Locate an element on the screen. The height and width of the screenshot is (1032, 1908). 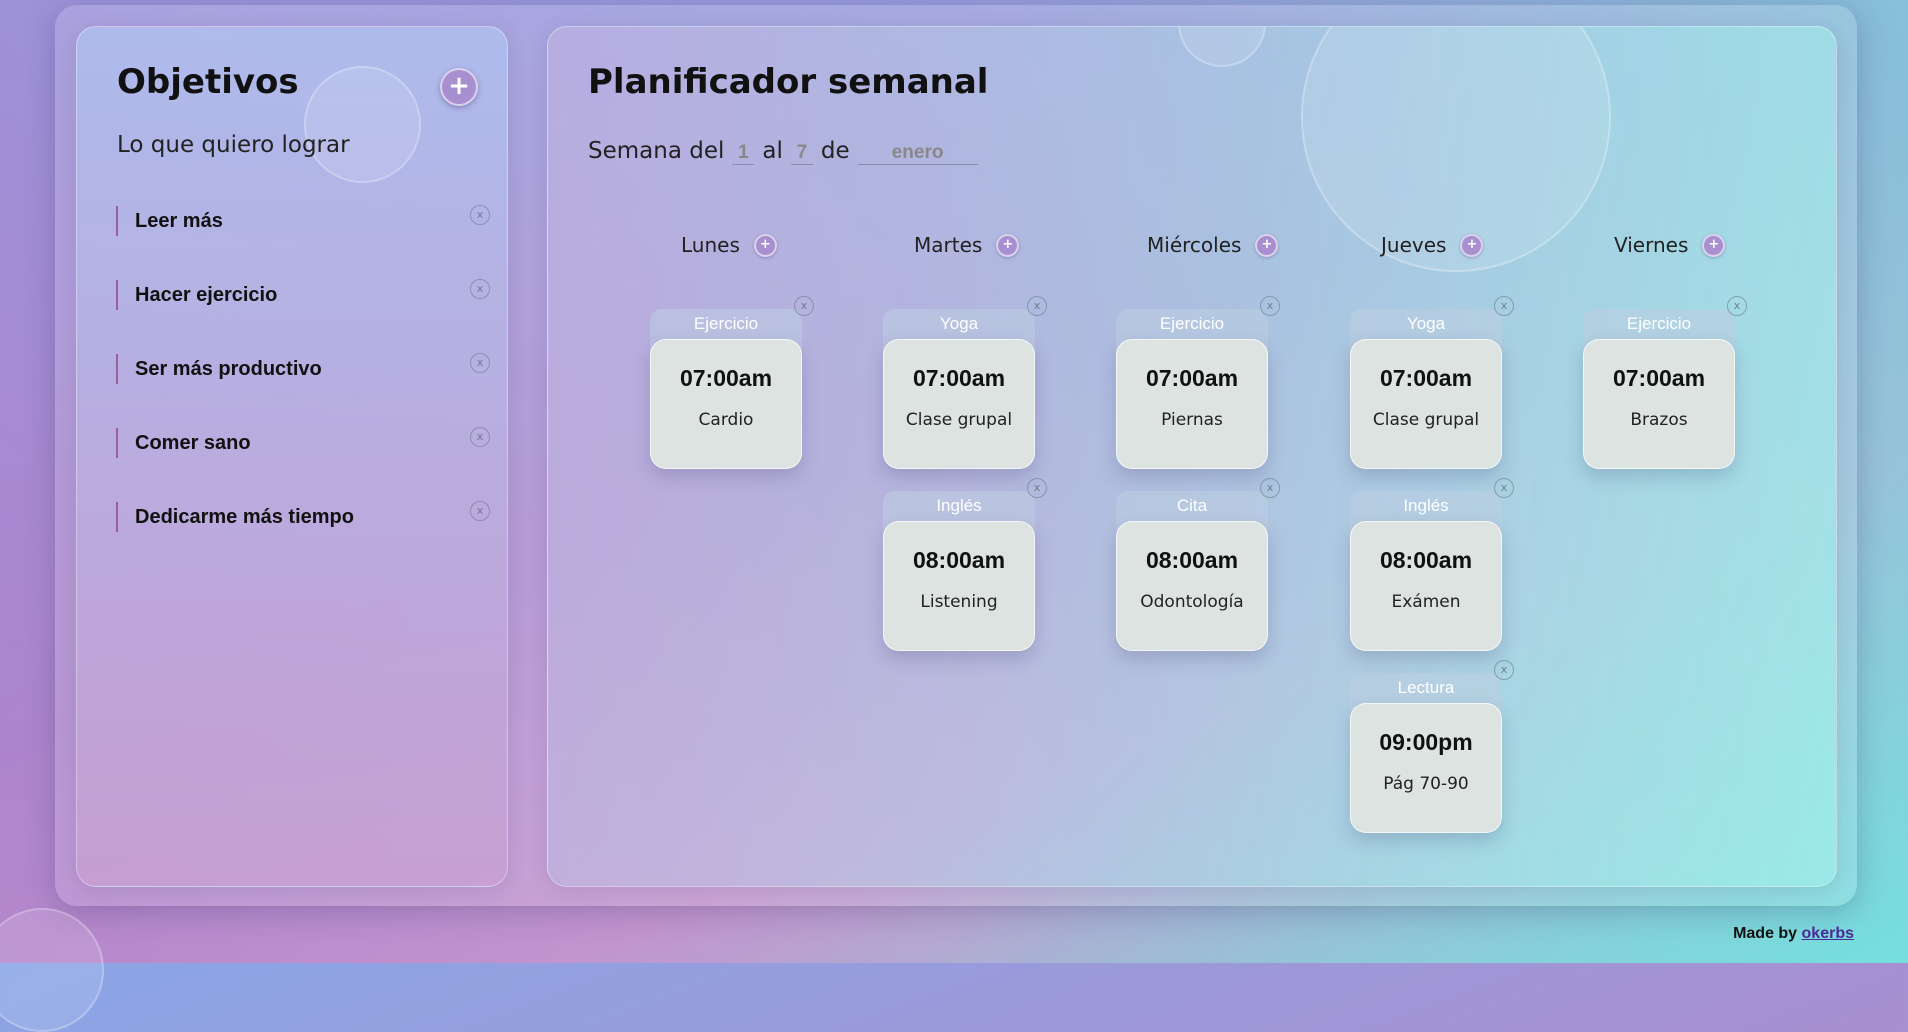
event-card: Lectura 09:00pm Pág 70-90 x is located at coordinates (1432, 746).